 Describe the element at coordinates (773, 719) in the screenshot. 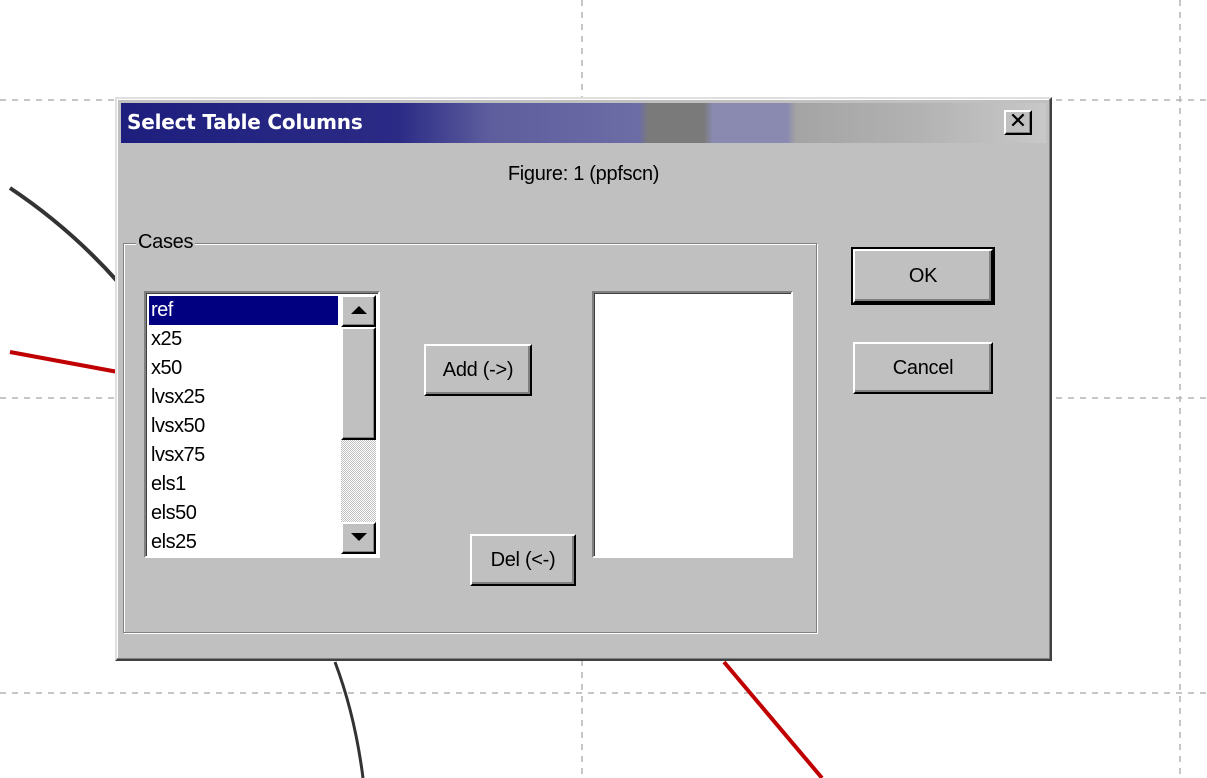

I see `red-curve-bottom` at that location.